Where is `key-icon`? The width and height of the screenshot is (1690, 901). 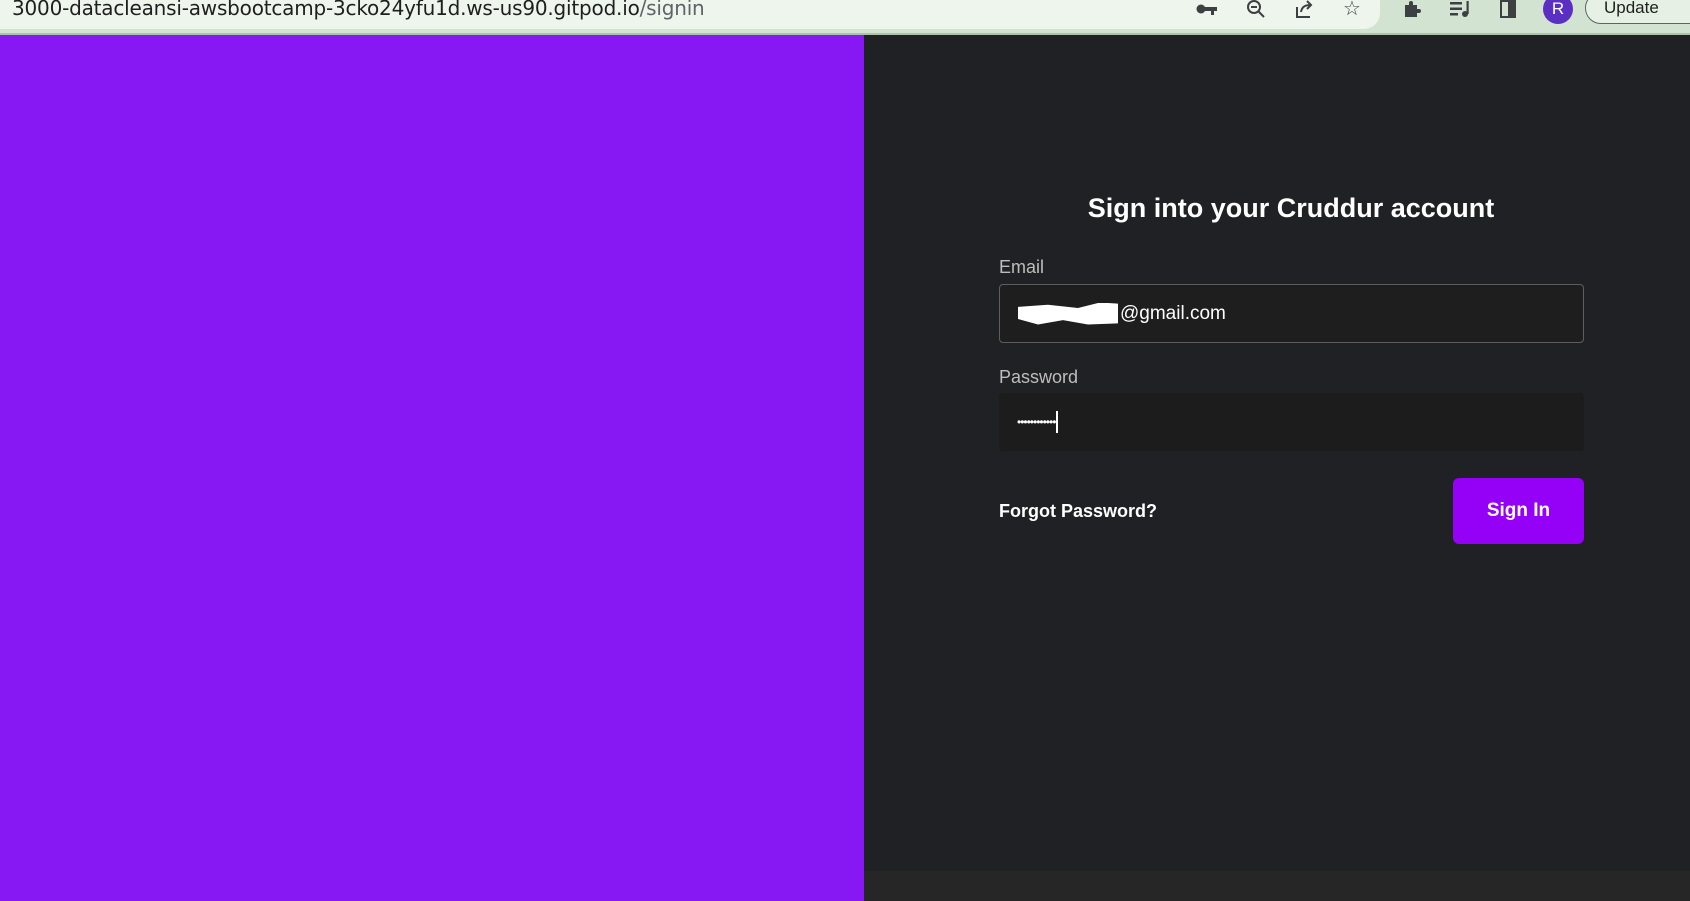
key-icon is located at coordinates (1207, 11).